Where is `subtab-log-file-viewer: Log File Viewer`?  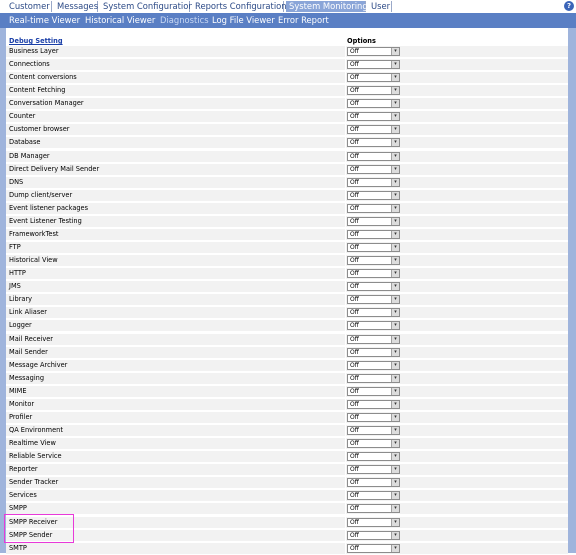 subtab-log-file-viewer: Log File Viewer is located at coordinates (243, 20).